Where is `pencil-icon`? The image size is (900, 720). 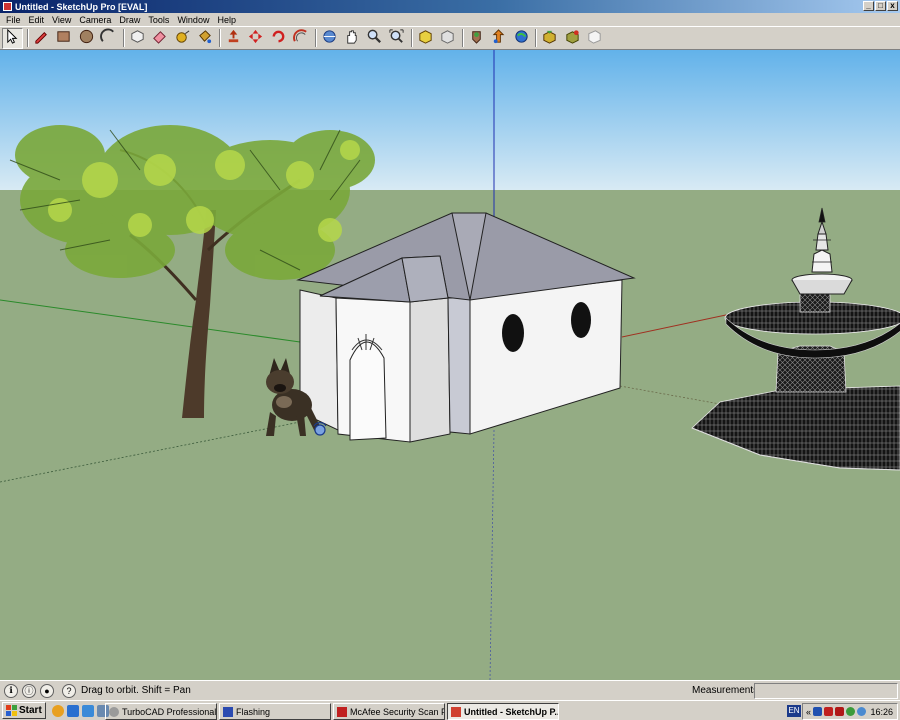 pencil-icon is located at coordinates (41, 38).